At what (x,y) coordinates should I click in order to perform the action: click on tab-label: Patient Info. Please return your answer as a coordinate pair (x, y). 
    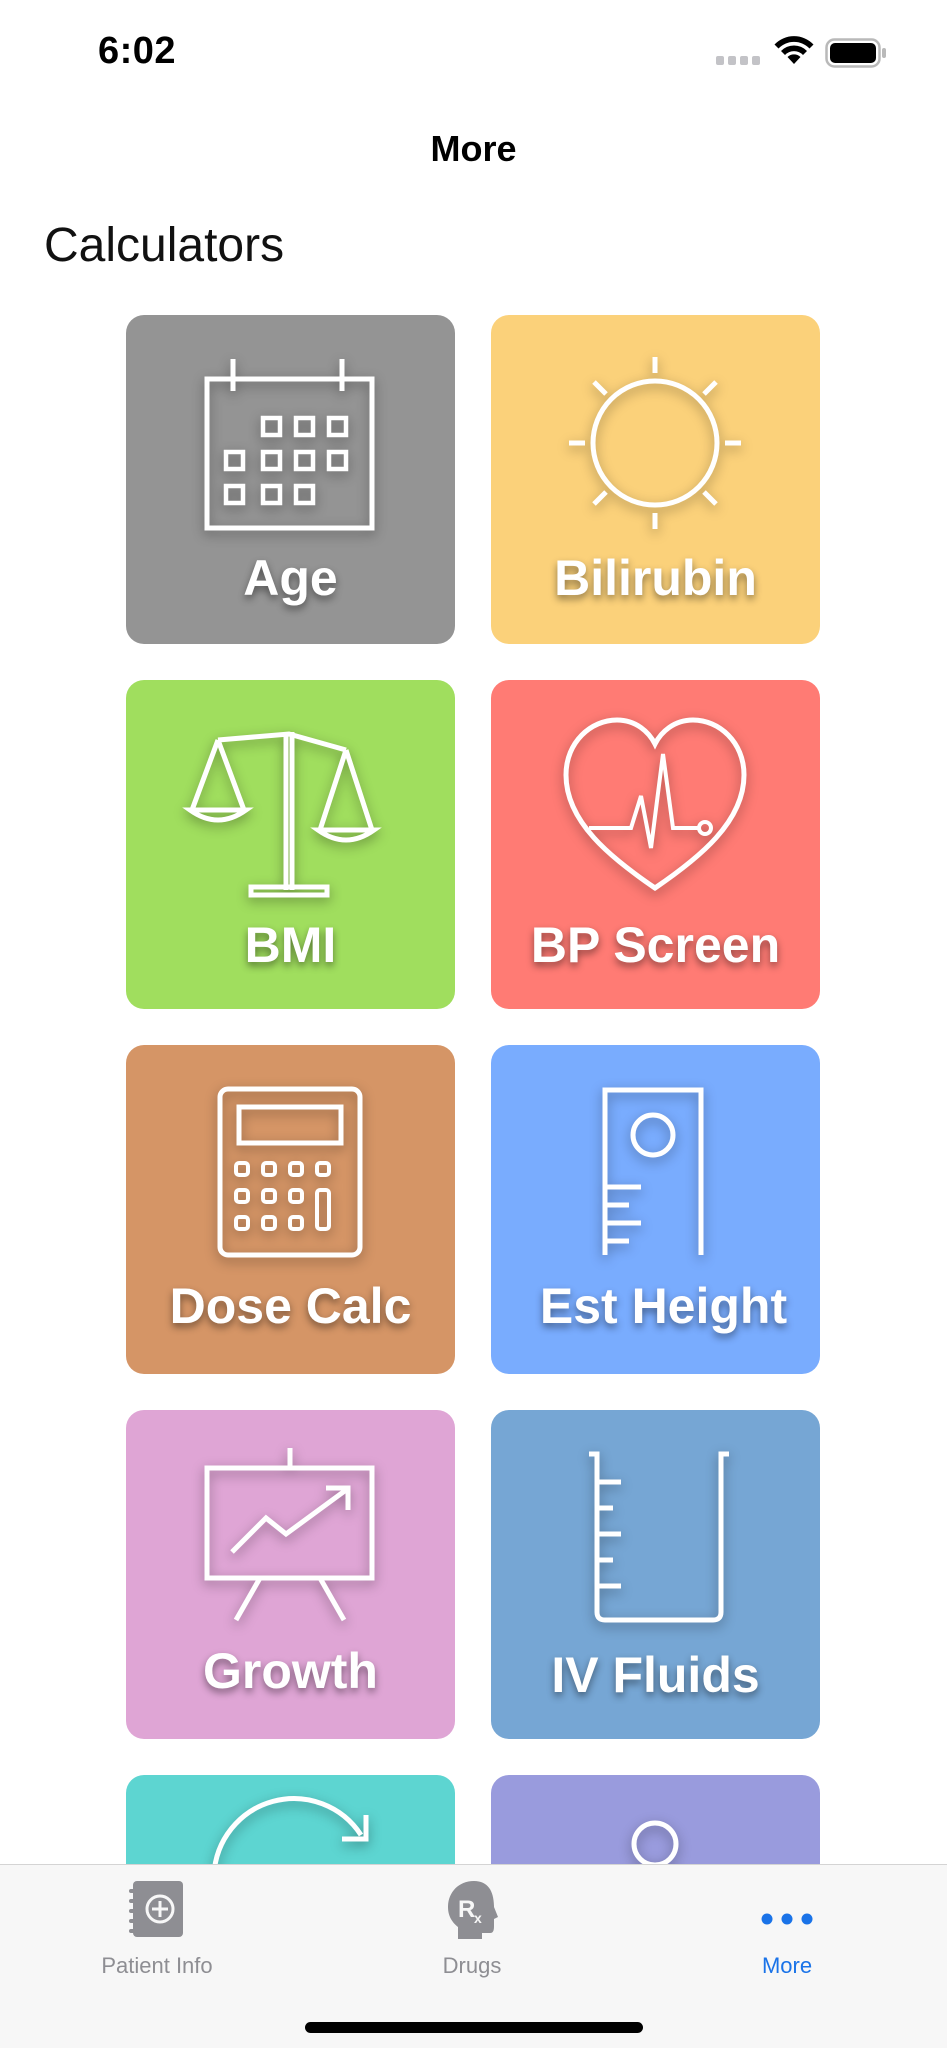
    Looking at the image, I should click on (157, 1965).